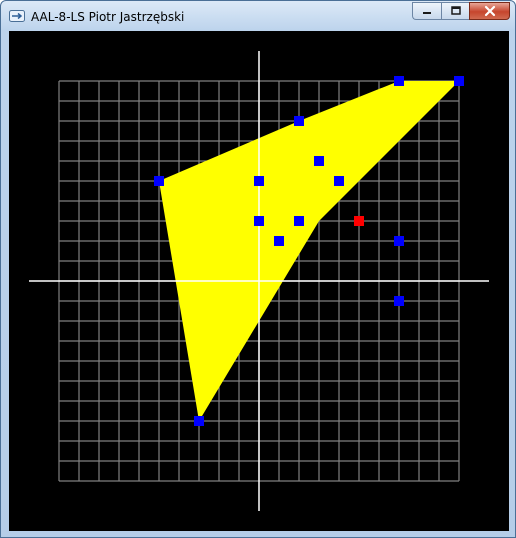  I want to click on close-icon, so click(489, 11).